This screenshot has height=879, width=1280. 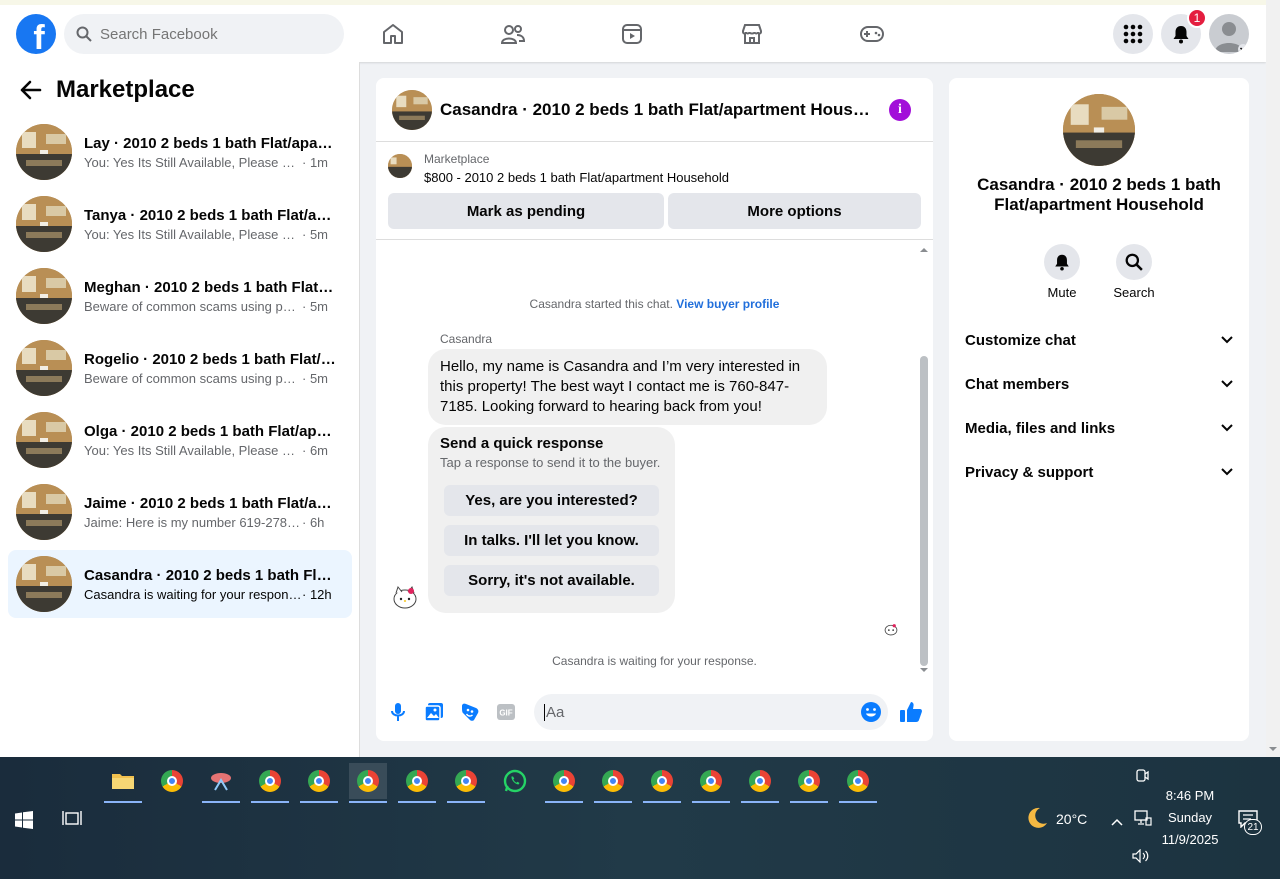 I want to click on default-avatar-icon, so click(x=1231, y=38).